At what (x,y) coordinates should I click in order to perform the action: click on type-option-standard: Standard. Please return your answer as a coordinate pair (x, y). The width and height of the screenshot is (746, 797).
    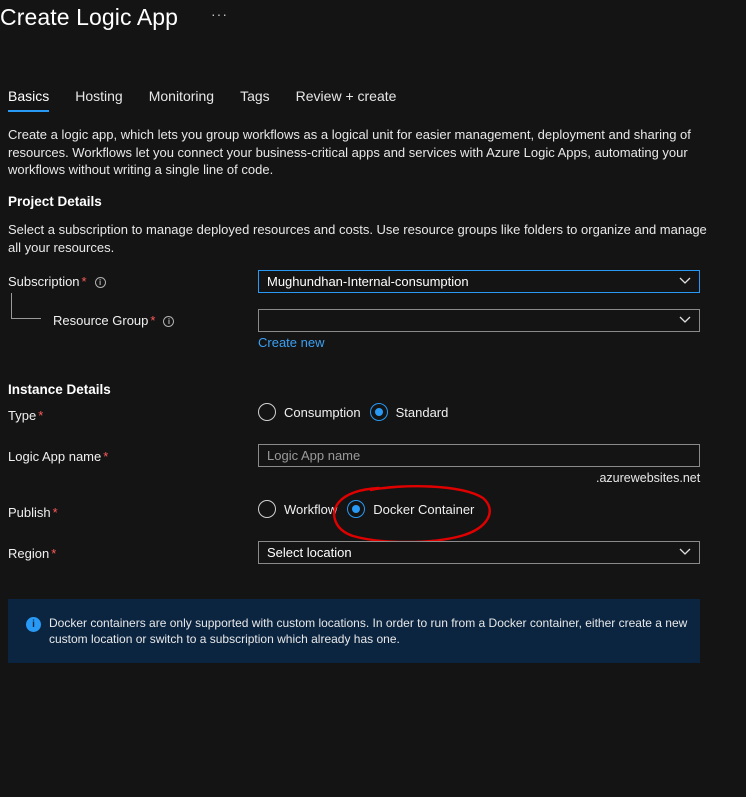
    Looking at the image, I should click on (409, 412).